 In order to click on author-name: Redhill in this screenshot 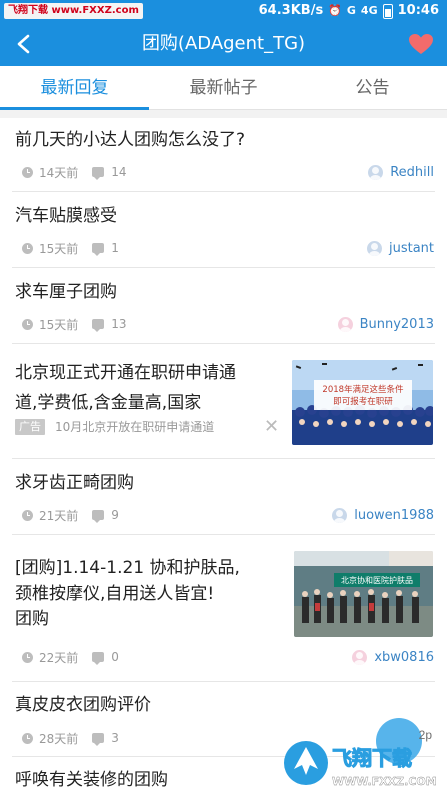, I will do `click(412, 172)`.